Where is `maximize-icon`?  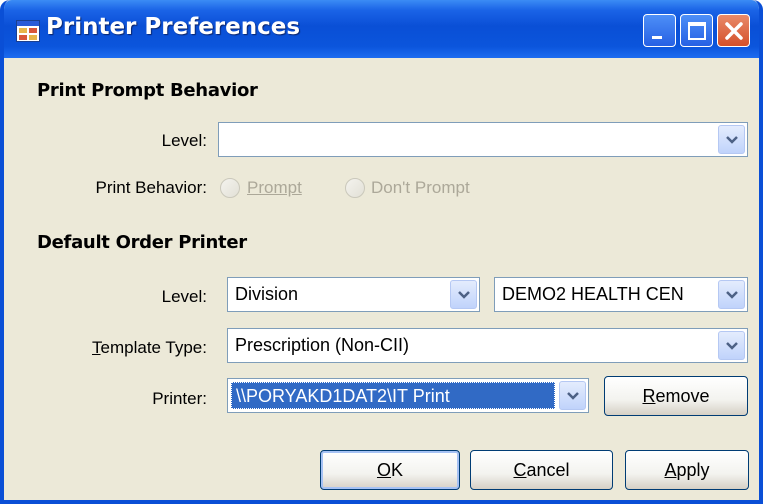 maximize-icon is located at coordinates (697, 31).